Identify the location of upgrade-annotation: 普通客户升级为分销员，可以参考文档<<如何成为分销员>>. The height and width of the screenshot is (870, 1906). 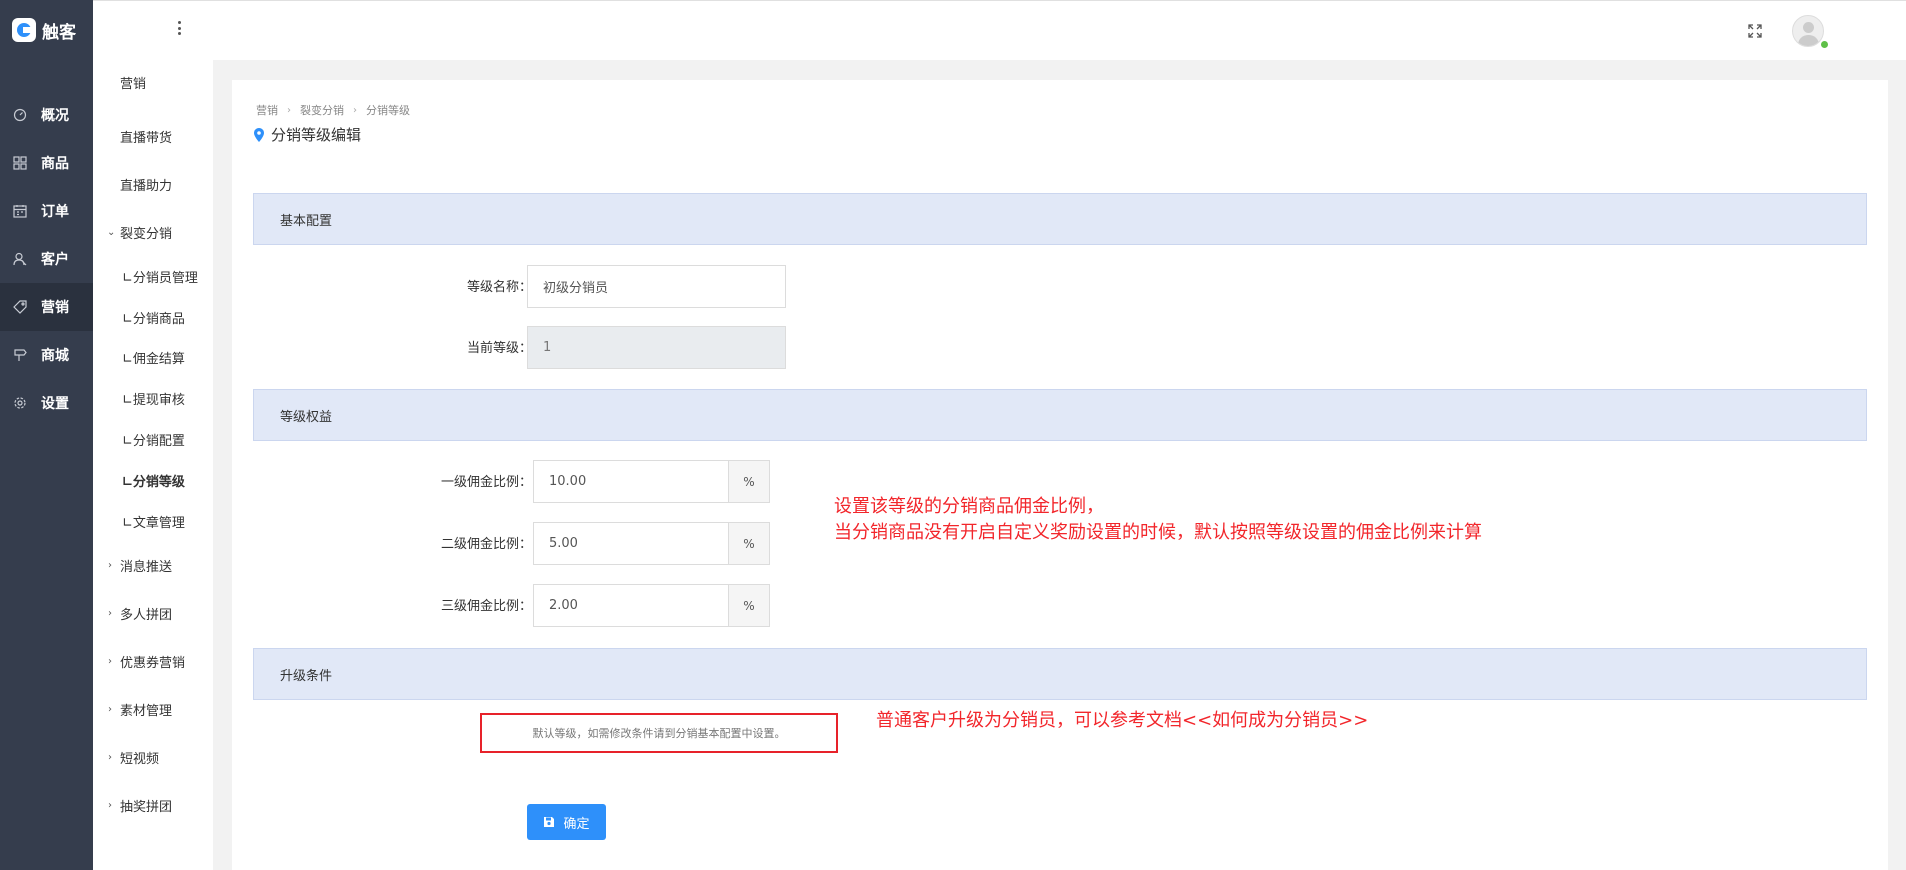
(1122, 720).